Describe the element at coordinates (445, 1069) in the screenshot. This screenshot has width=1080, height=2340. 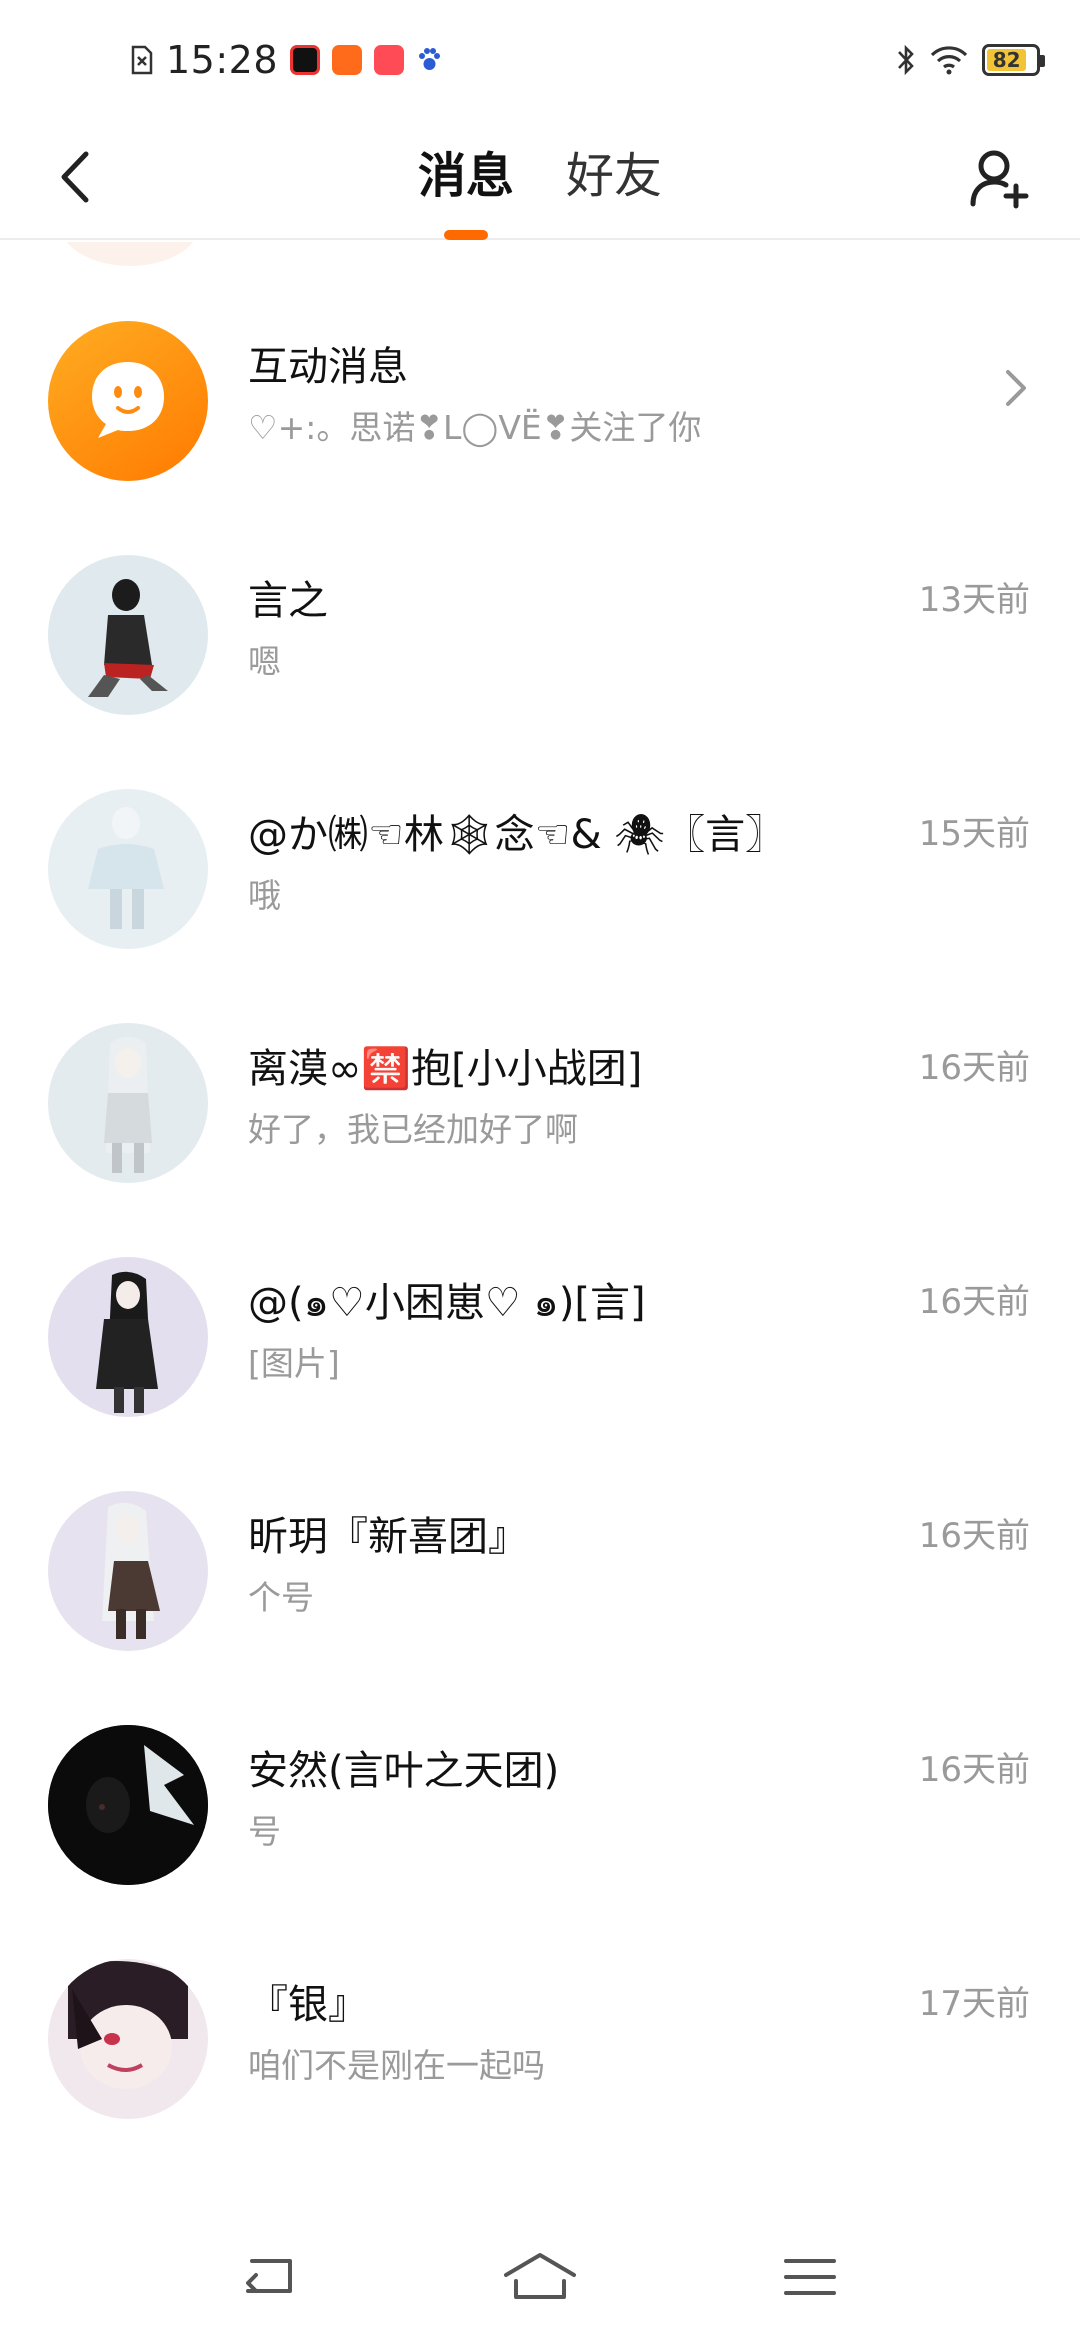
I see `contact-name: 离漠∞🈲抱[小小战团]` at that location.